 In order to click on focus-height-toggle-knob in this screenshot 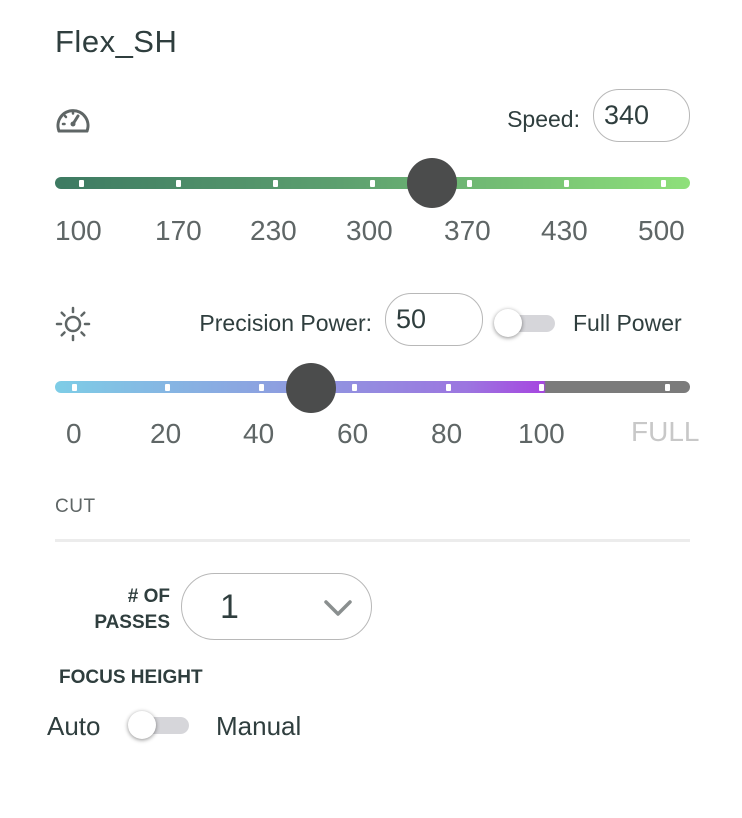, I will do `click(142, 725)`.